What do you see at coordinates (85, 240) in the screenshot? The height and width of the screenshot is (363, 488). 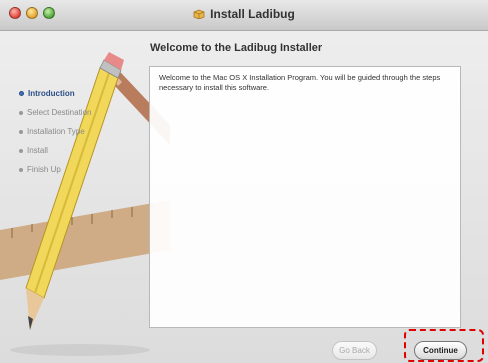 I see `ruler-artwork` at bounding box center [85, 240].